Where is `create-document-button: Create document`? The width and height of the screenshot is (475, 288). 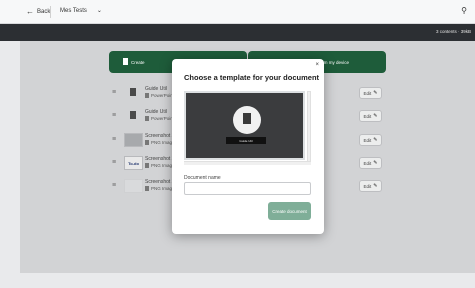 create-document-button: Create document is located at coordinates (289, 211).